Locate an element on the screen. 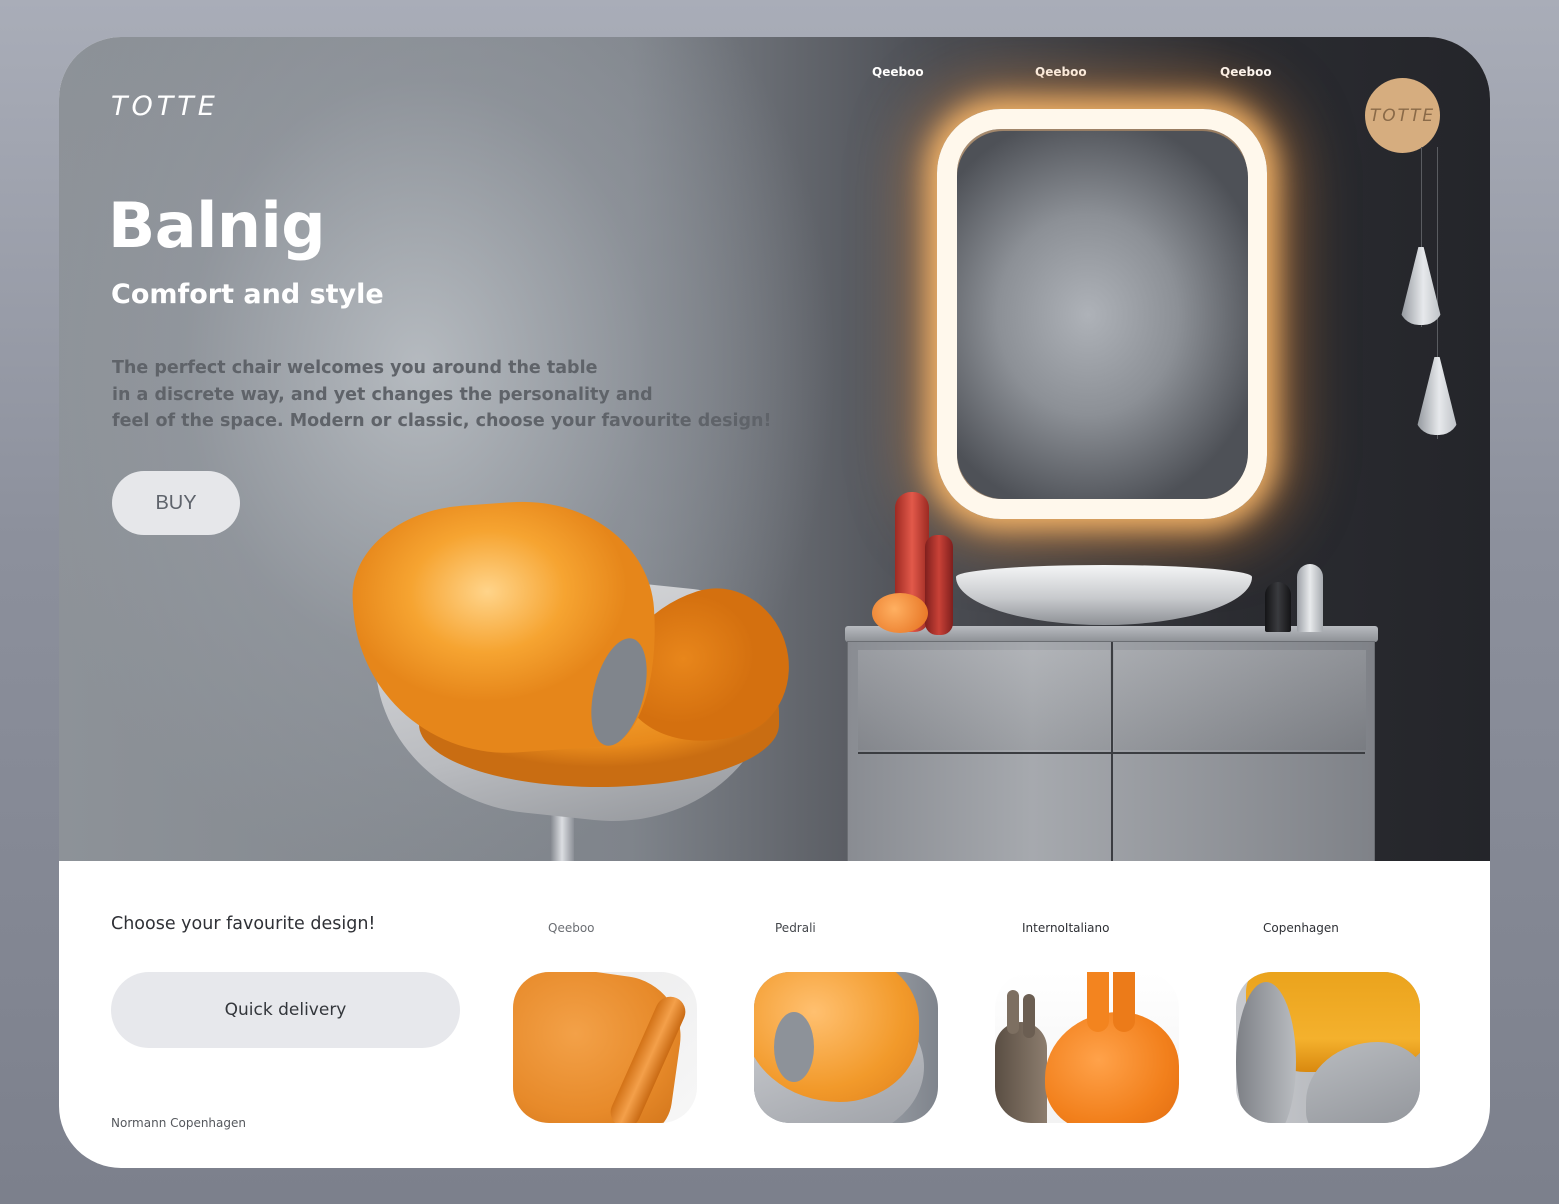 This screenshot has width=1559, height=1204. product-thumb-qeeboo is located at coordinates (605, 1047).